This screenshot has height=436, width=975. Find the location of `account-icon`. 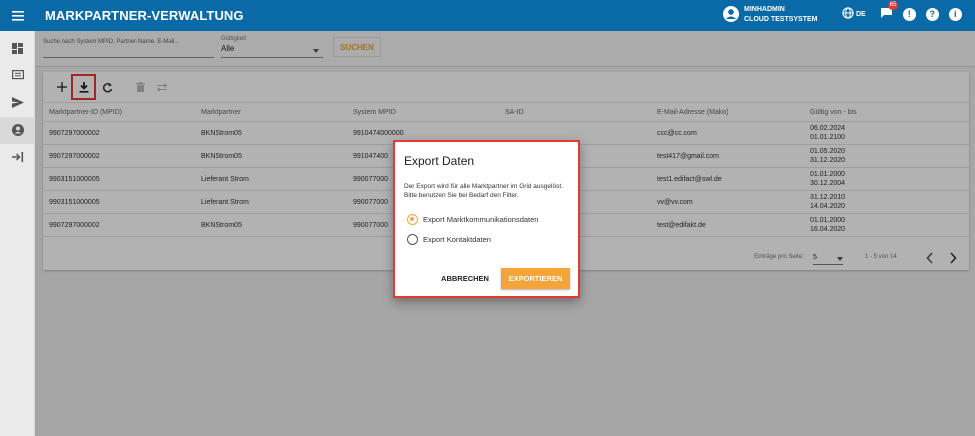

account-icon is located at coordinates (17, 130).